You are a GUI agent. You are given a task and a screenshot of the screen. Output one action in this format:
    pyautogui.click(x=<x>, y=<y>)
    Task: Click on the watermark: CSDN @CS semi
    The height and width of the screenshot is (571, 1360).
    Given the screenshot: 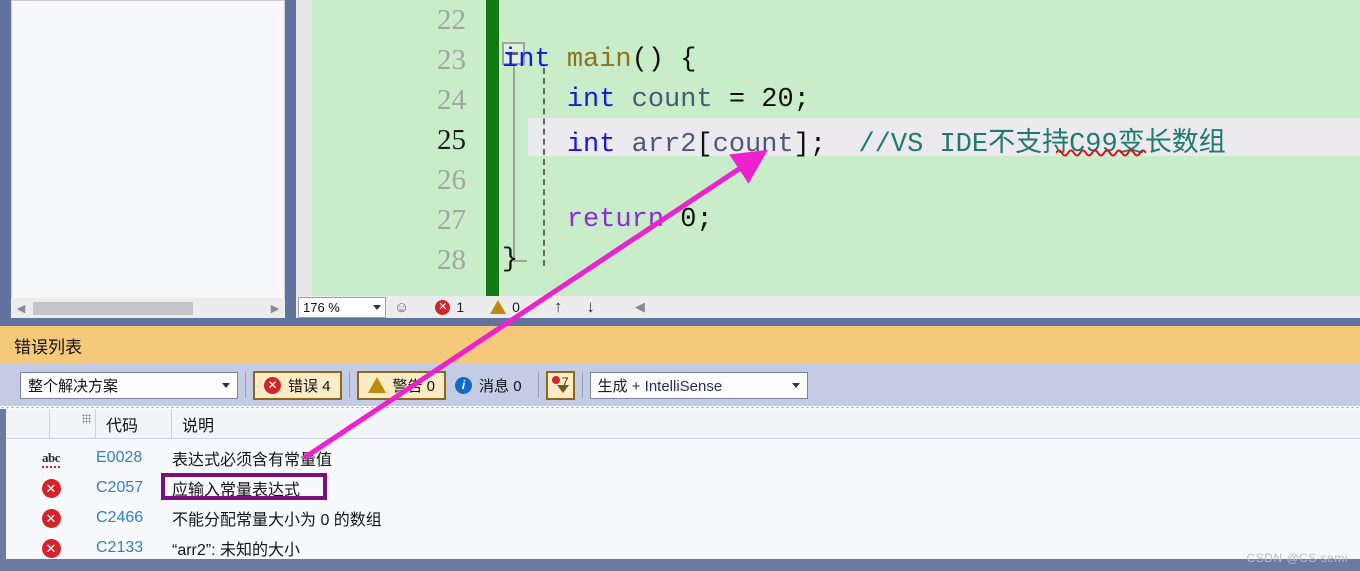 What is the action you would take?
    pyautogui.click(x=1297, y=558)
    